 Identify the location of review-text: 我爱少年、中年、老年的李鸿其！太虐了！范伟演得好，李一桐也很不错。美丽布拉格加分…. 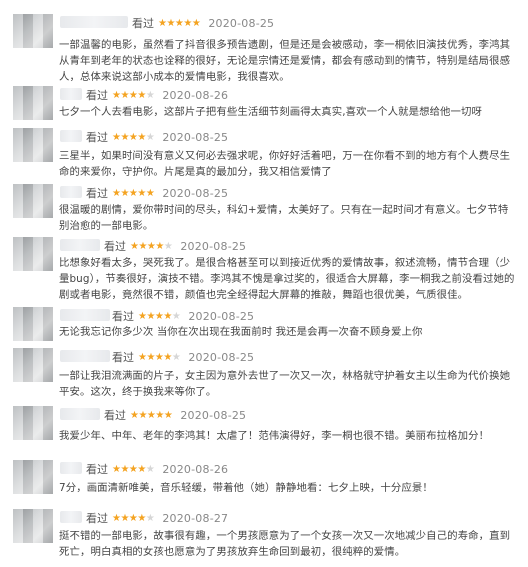
(274, 436).